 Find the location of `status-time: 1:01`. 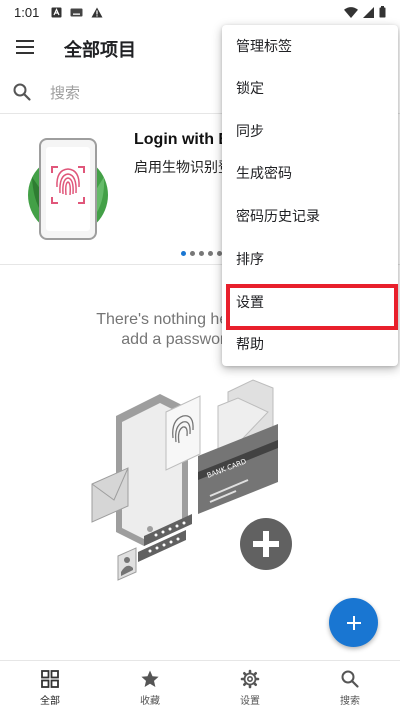

status-time: 1:01 is located at coordinates (27, 12).